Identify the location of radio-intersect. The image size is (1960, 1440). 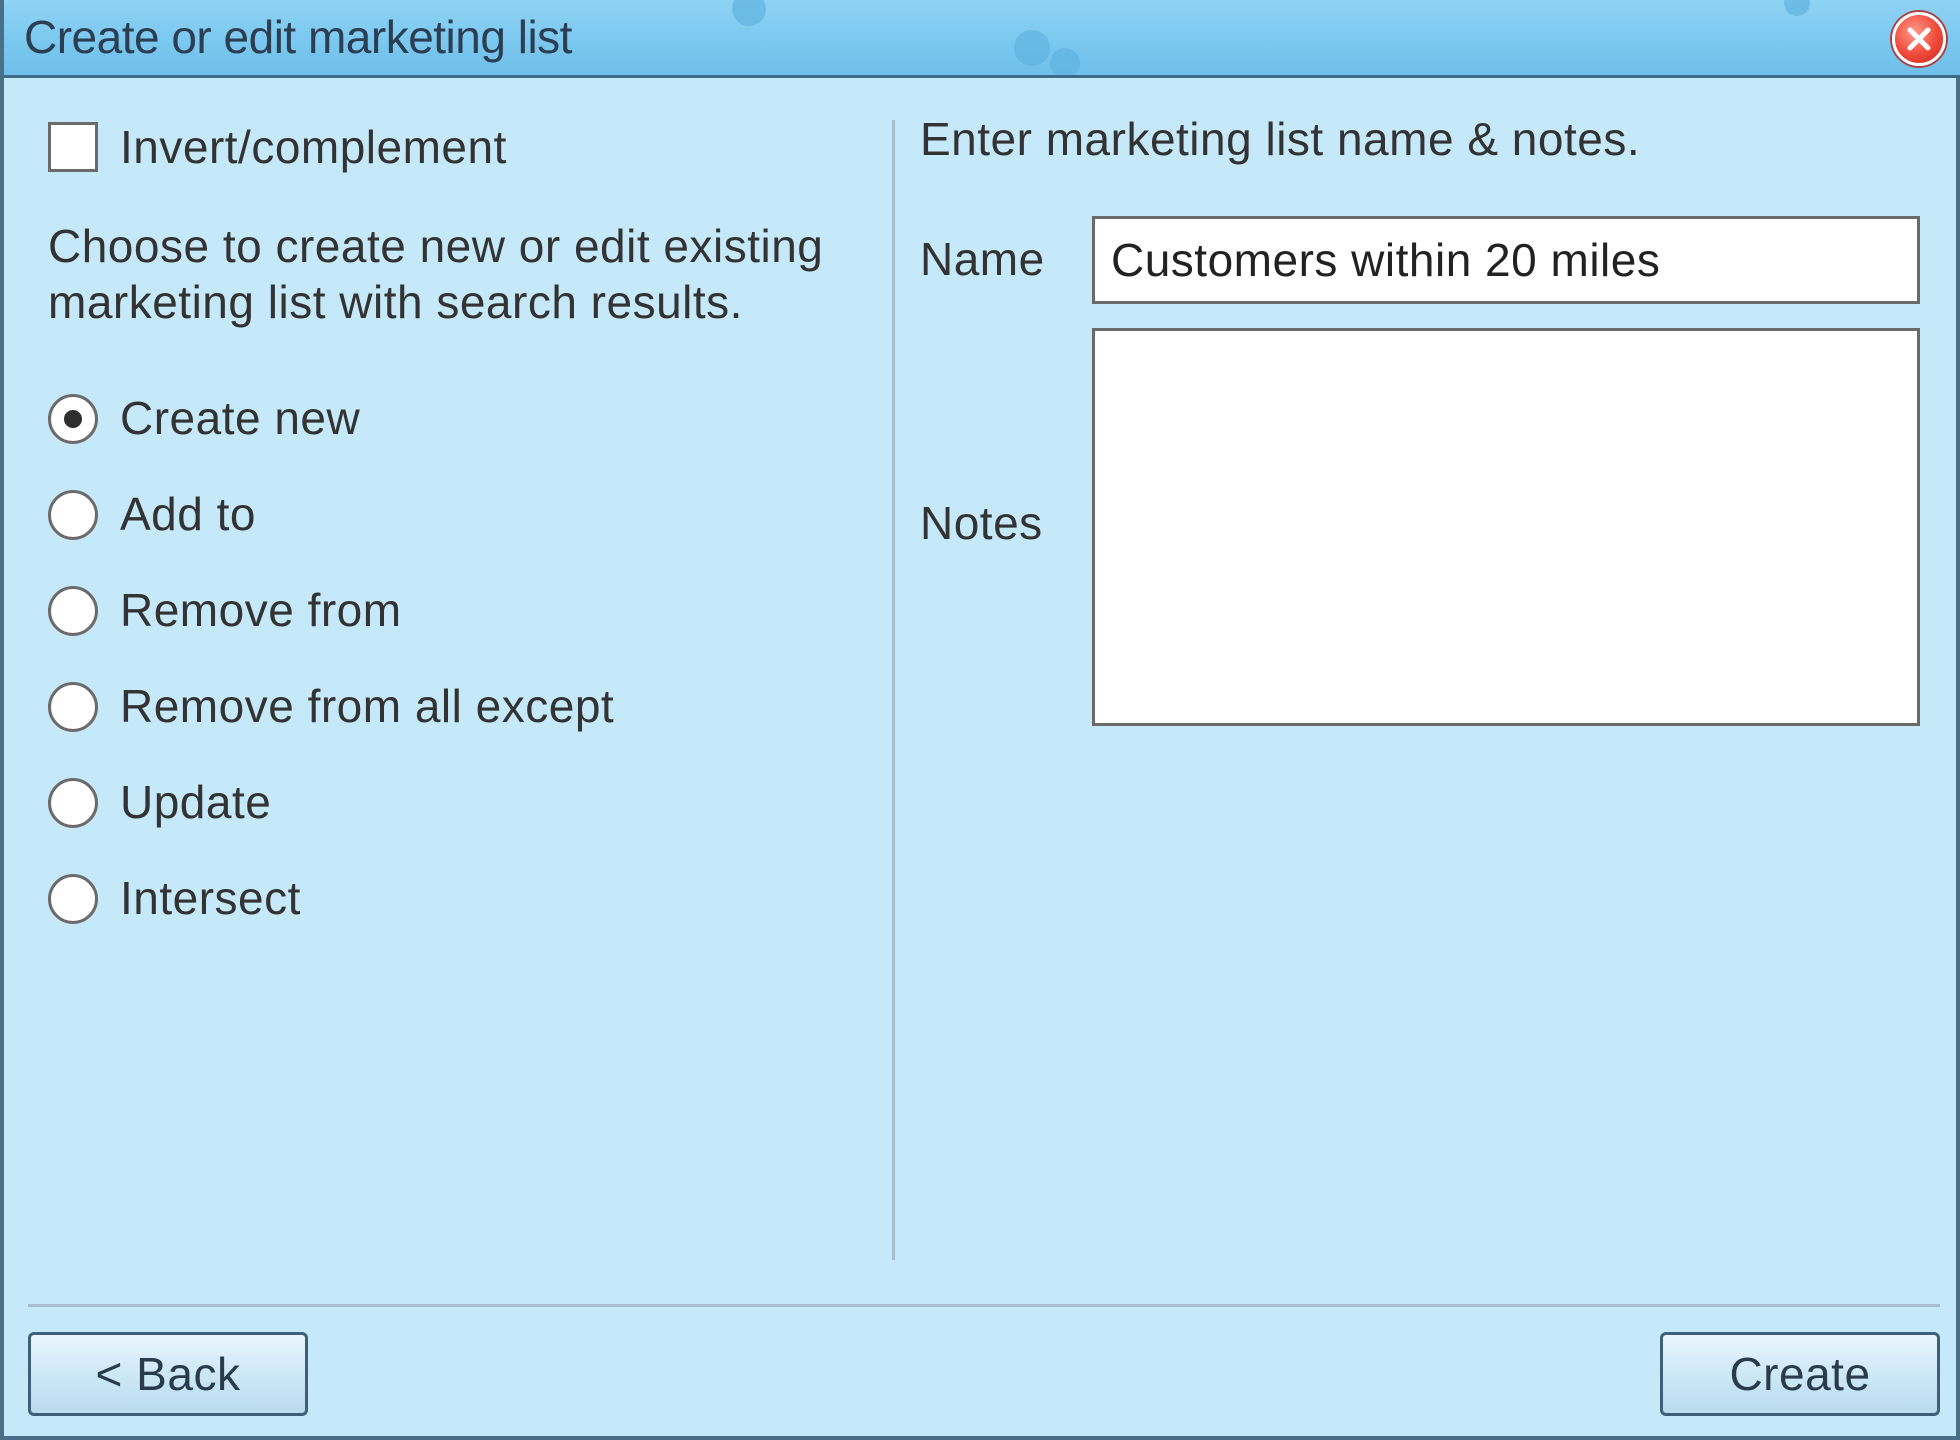
(73, 899).